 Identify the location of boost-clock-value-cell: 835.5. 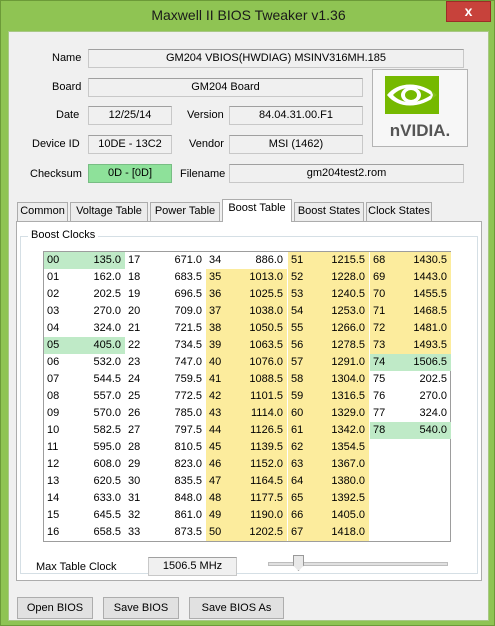
(180, 481).